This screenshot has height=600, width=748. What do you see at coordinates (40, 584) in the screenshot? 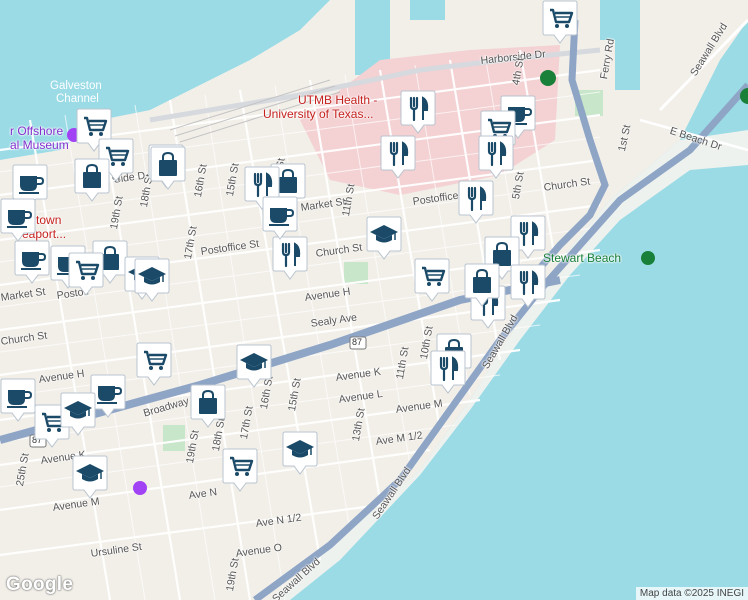
I see `google-logo: Google` at bounding box center [40, 584].